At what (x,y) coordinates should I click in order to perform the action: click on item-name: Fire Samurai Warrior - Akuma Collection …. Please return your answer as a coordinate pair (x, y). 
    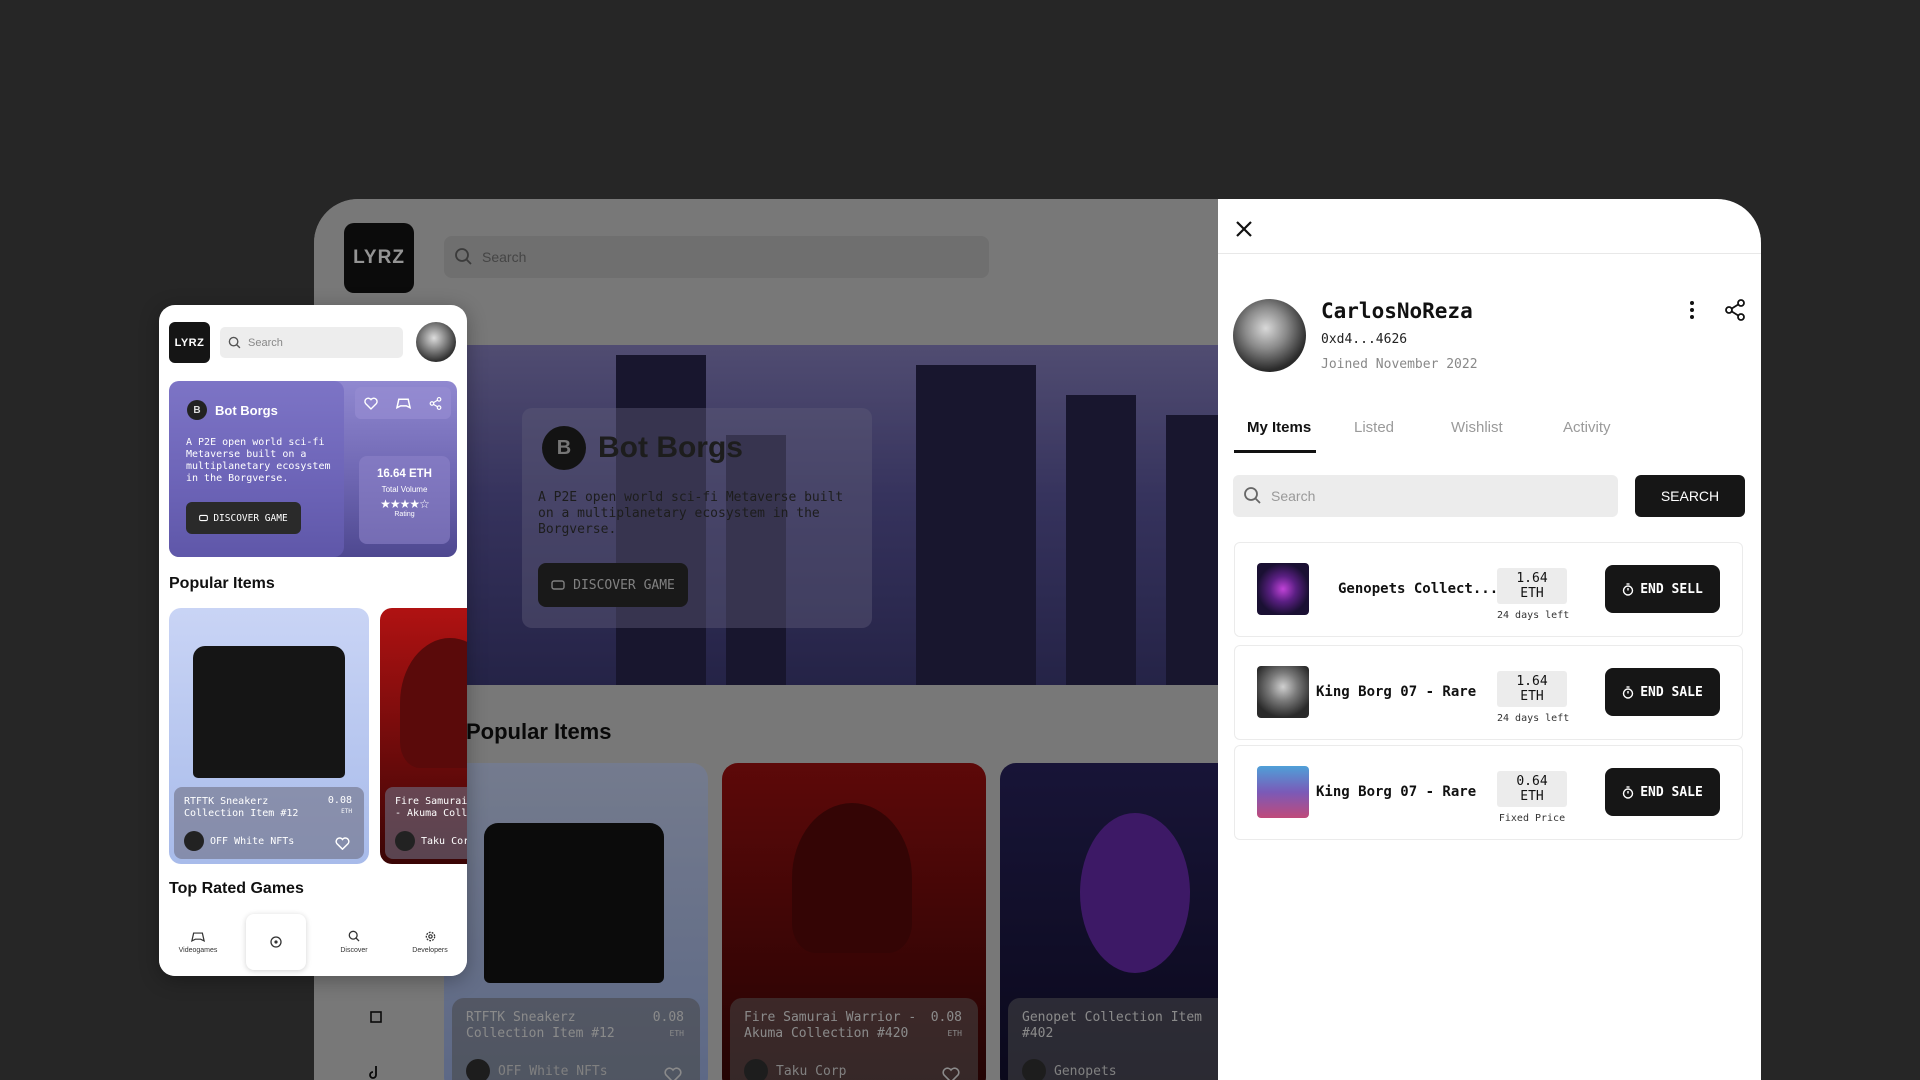
    Looking at the image, I should click on (830, 1025).